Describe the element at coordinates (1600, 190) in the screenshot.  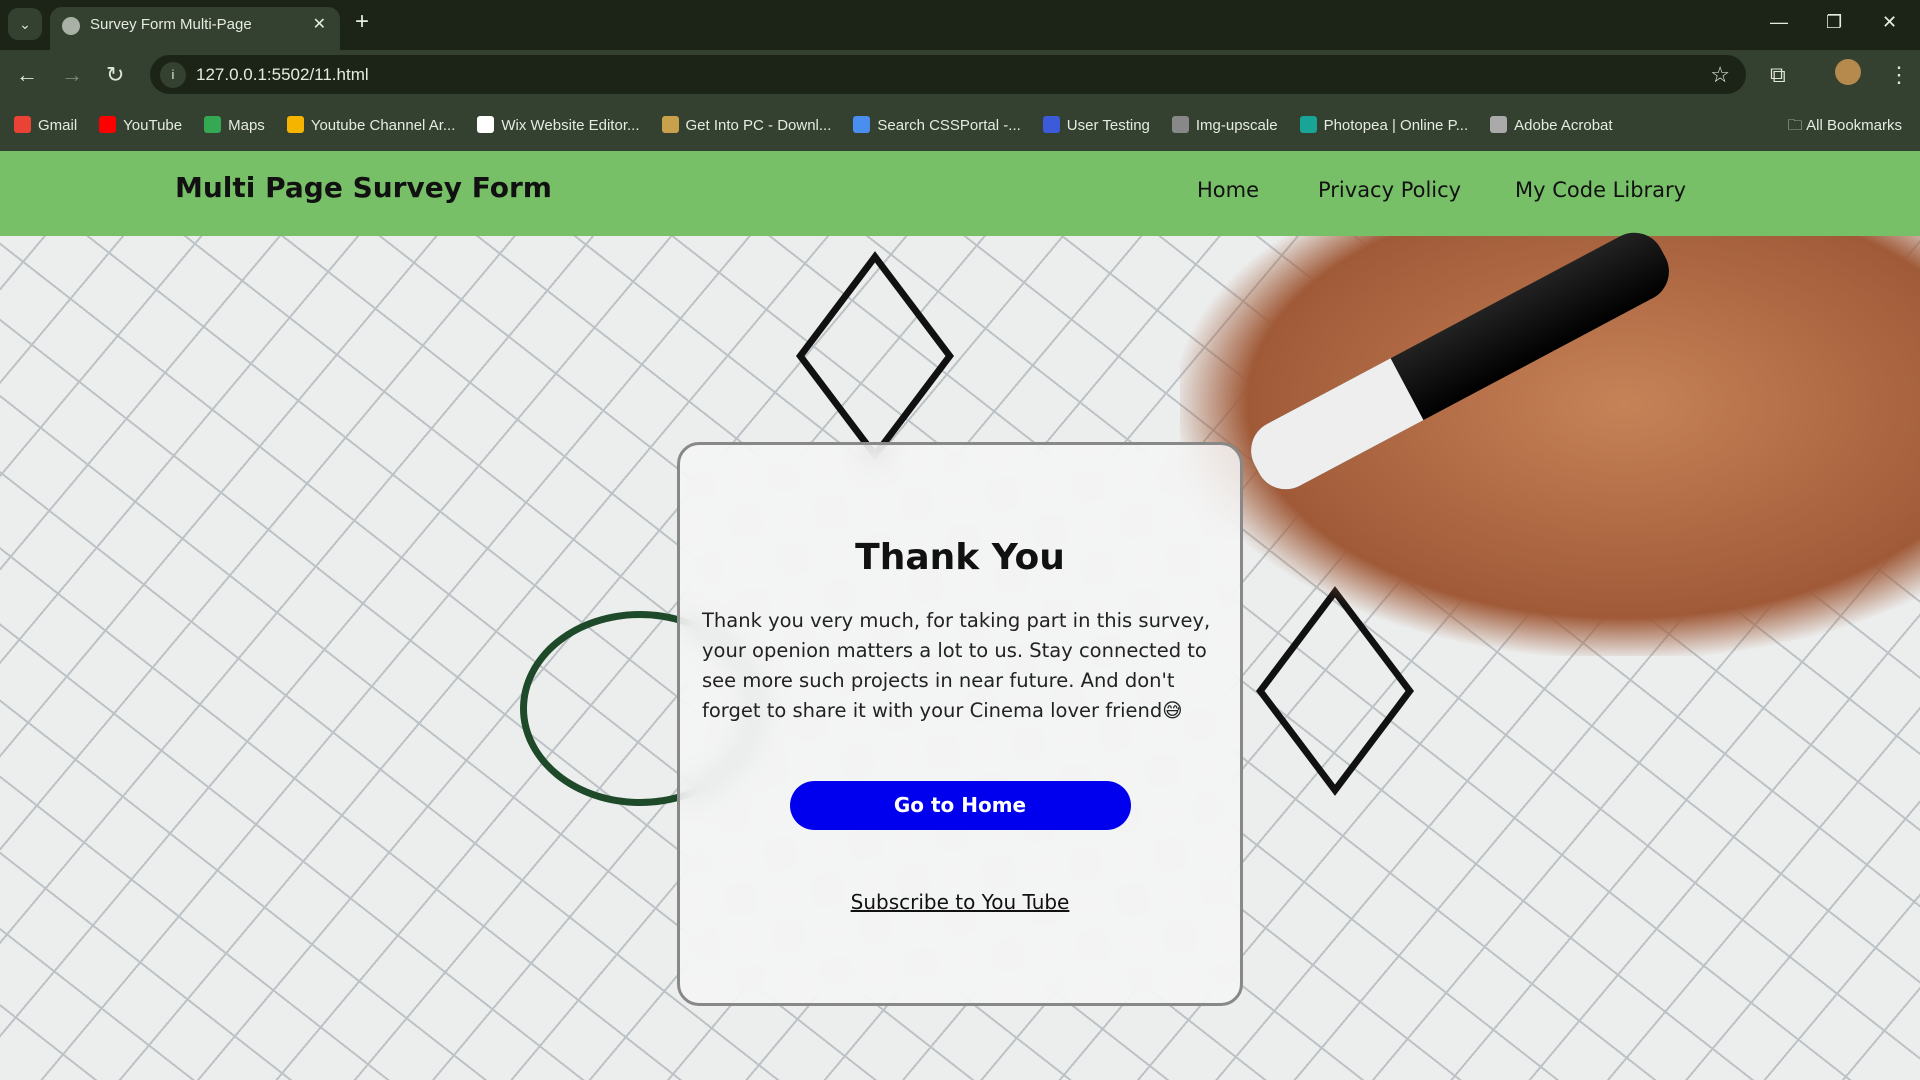
I see `nav-my-code-library: My Code Library` at that location.